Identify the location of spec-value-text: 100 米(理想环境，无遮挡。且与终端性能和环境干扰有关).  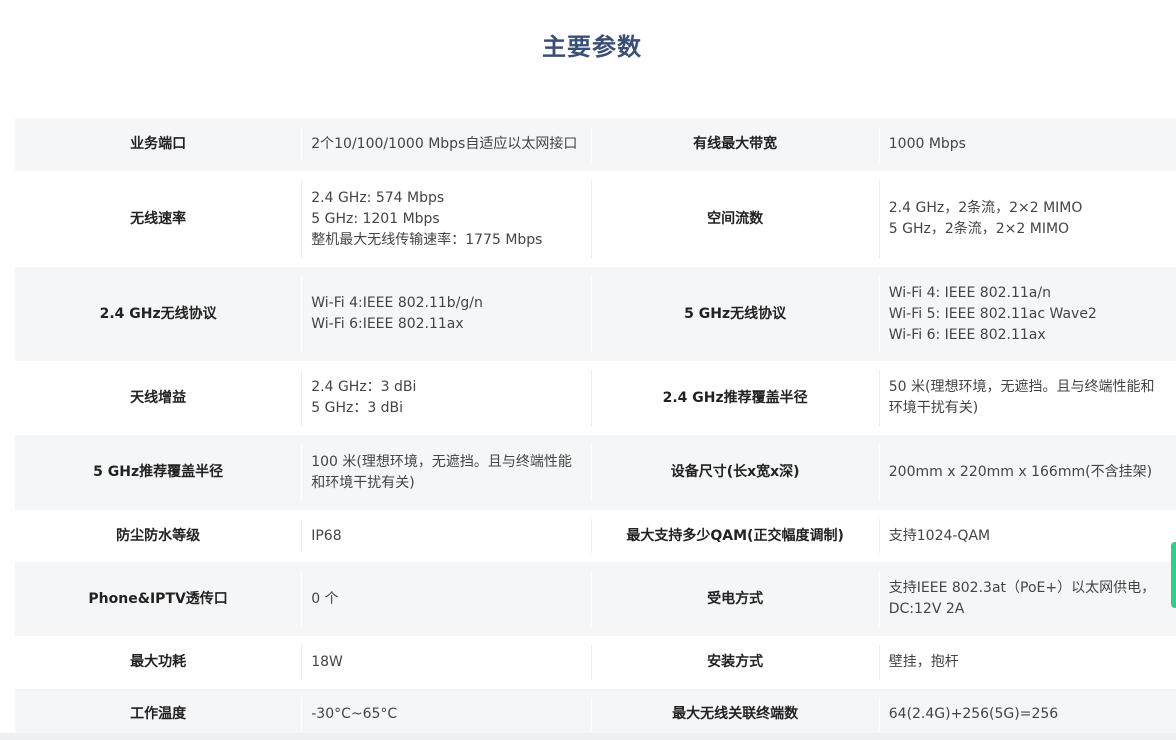
(441, 472).